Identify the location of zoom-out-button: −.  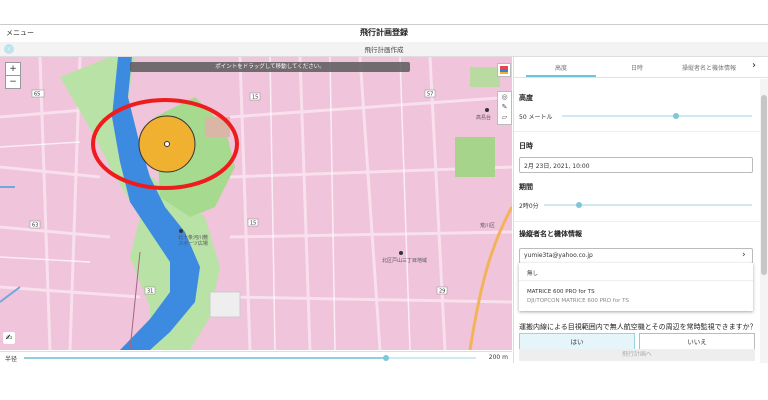
(13, 82).